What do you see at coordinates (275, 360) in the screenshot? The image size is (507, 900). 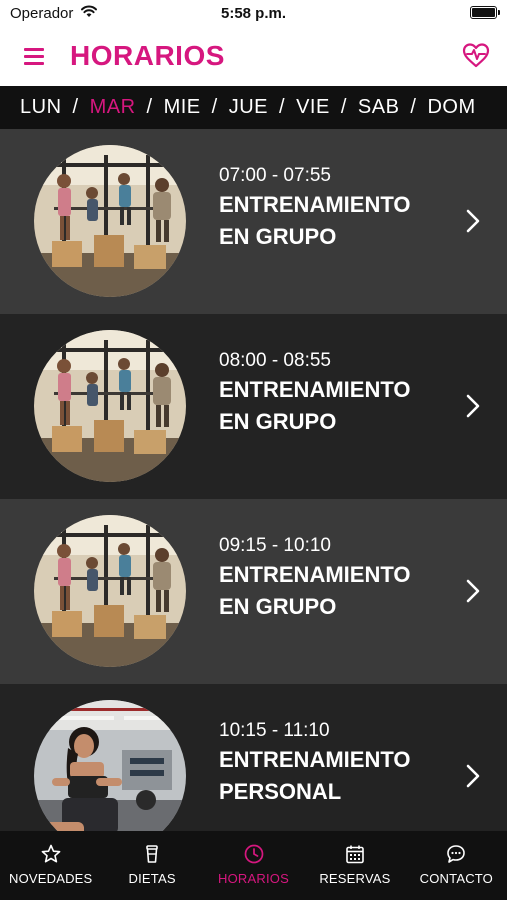 I see `class-time: 08:00 - 08:55` at bounding box center [275, 360].